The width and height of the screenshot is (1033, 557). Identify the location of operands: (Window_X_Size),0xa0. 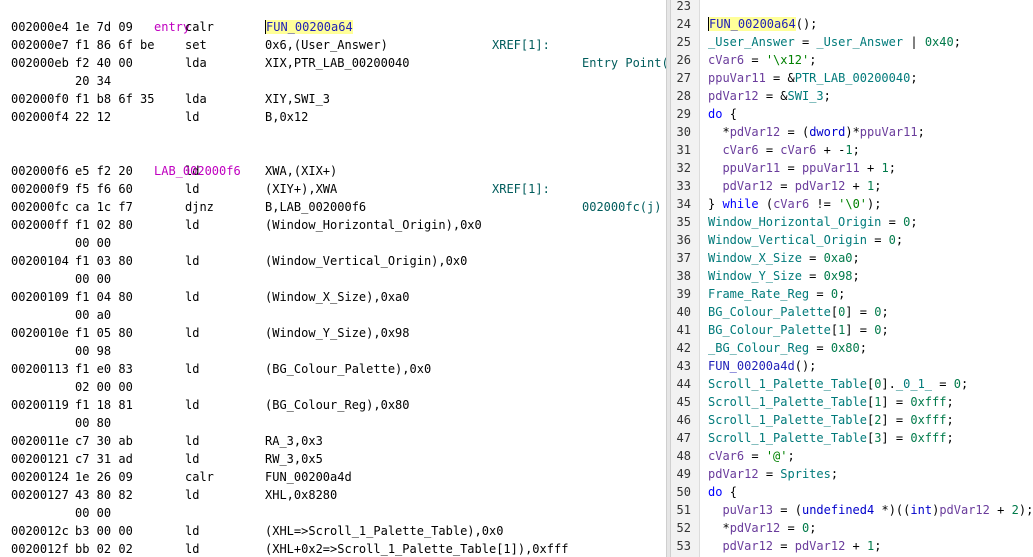
(337, 297).